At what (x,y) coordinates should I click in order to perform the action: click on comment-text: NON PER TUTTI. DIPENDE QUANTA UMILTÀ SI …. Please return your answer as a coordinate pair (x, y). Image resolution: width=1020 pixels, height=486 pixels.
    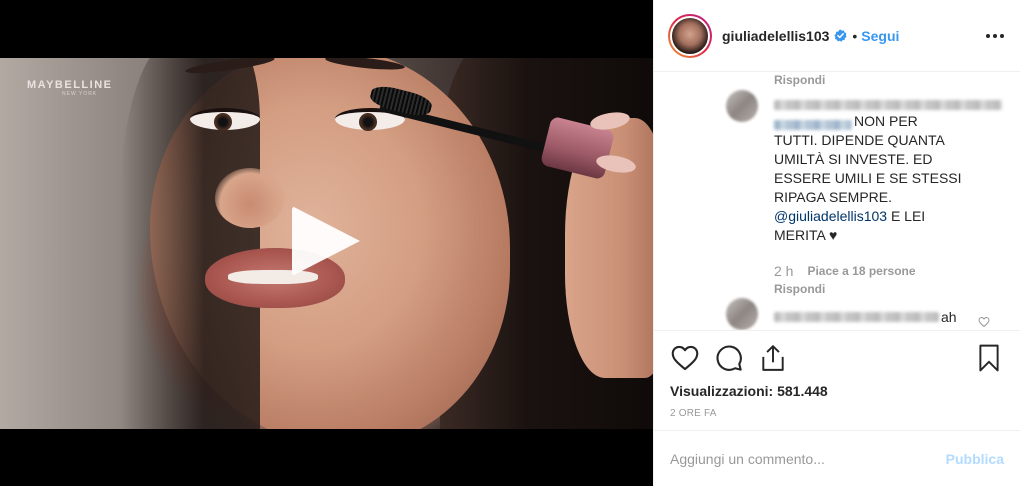
    Looking at the image, I should click on (884, 178).